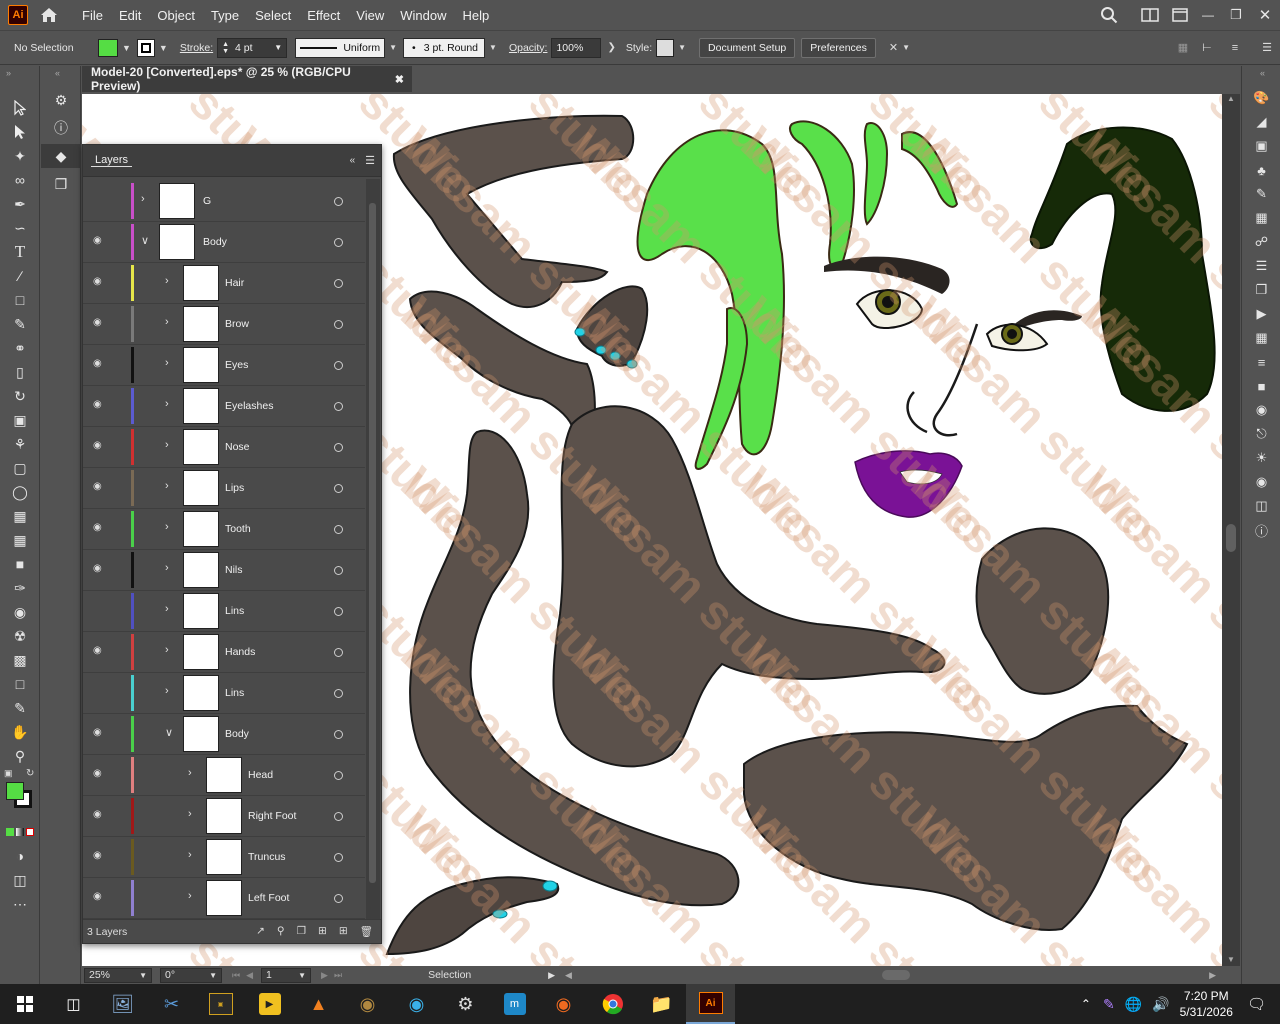  I want to click on file-explorer-icon: 📁, so click(661, 1004).